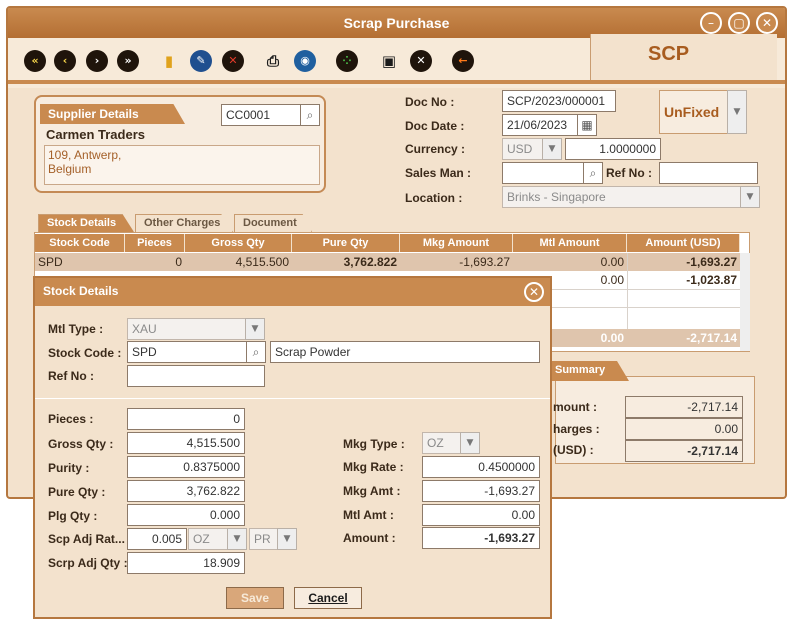 The width and height of the screenshot is (793, 625). What do you see at coordinates (196, 376) in the screenshot?
I see `dialog-ref-no-field` at bounding box center [196, 376].